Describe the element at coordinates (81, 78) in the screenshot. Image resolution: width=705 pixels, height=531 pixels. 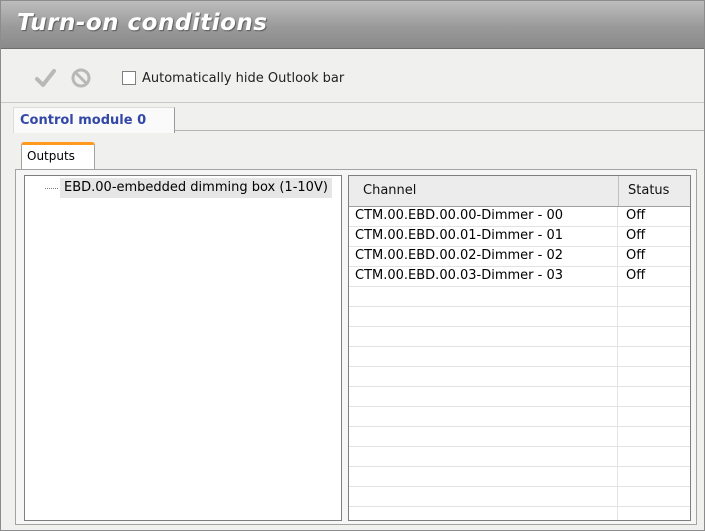
I see `cancel-circle-icon` at that location.